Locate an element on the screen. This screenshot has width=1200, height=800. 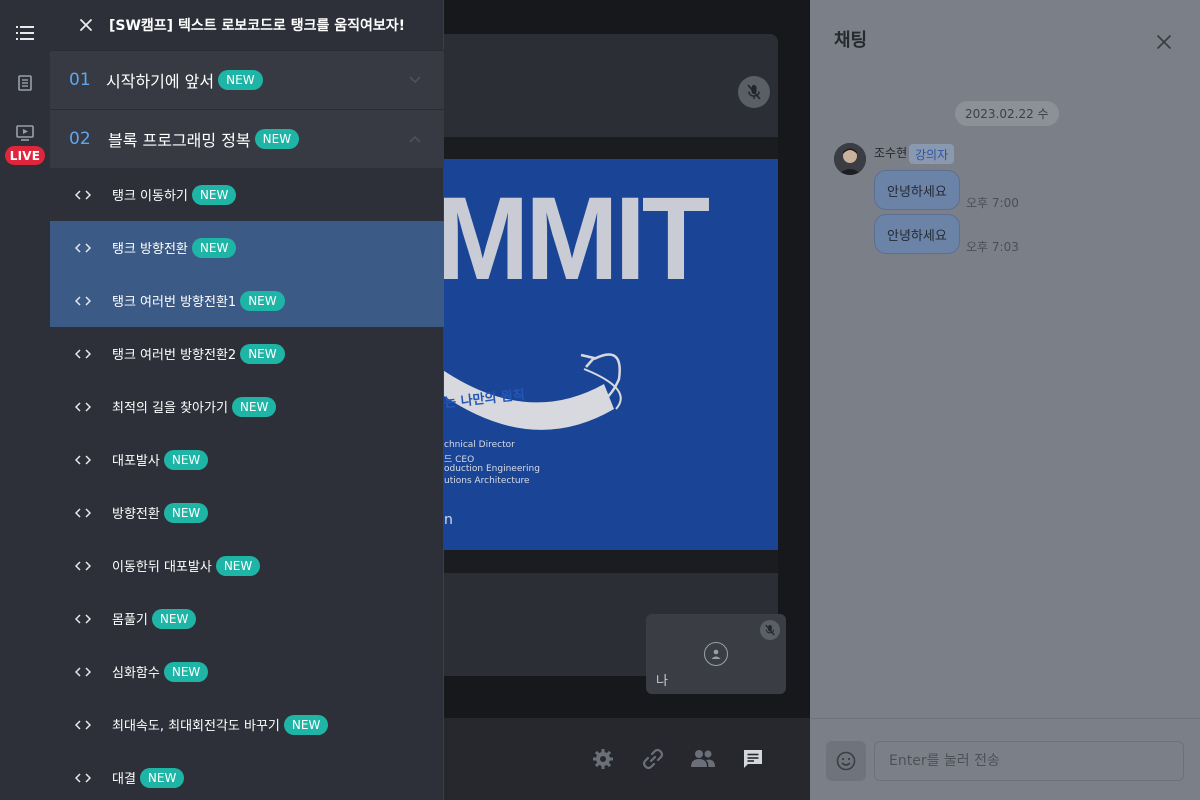
chat-bubble-icon is located at coordinates (753, 759).